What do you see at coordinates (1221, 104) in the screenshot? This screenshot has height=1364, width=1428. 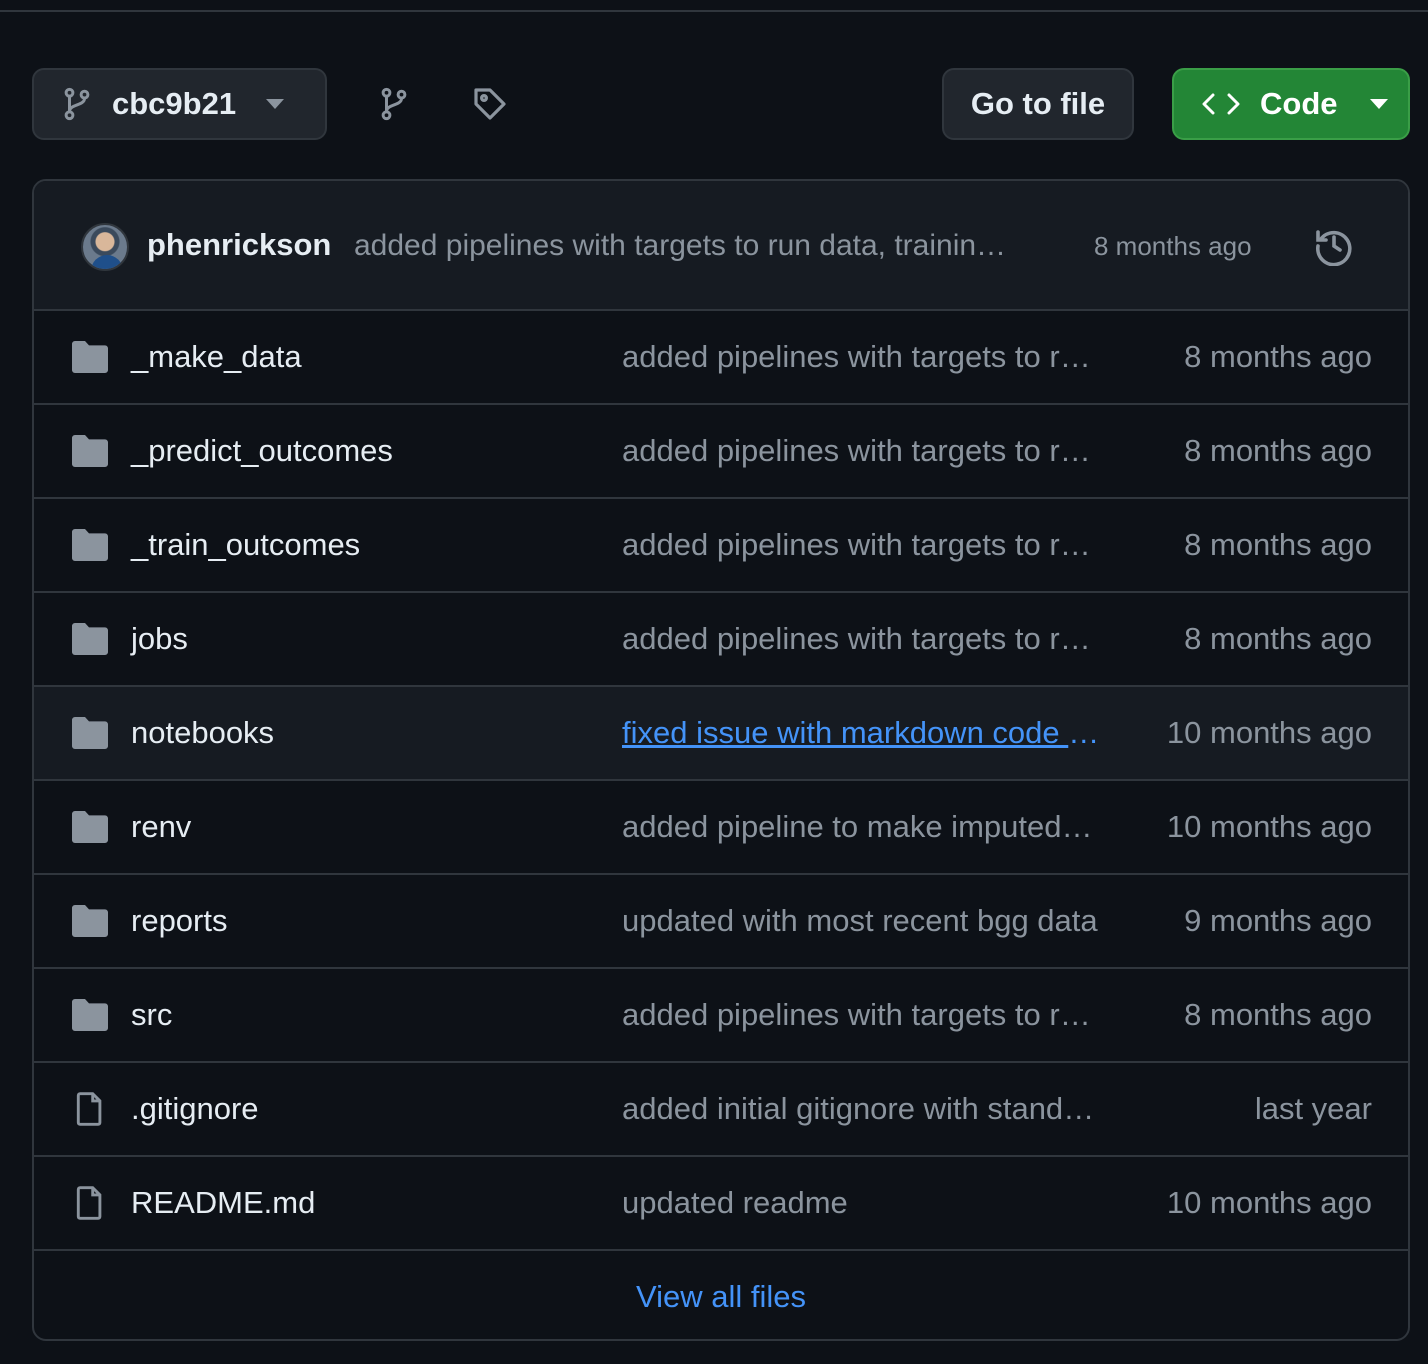 I see `code-icon` at bounding box center [1221, 104].